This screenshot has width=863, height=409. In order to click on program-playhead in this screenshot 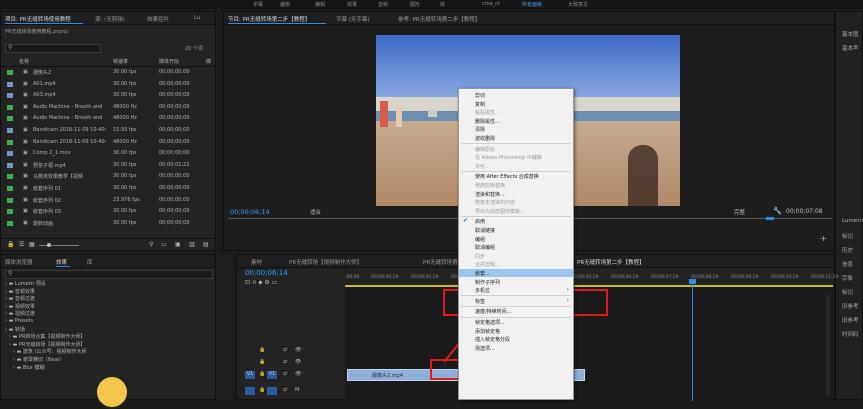, I will do `click(770, 218)`.